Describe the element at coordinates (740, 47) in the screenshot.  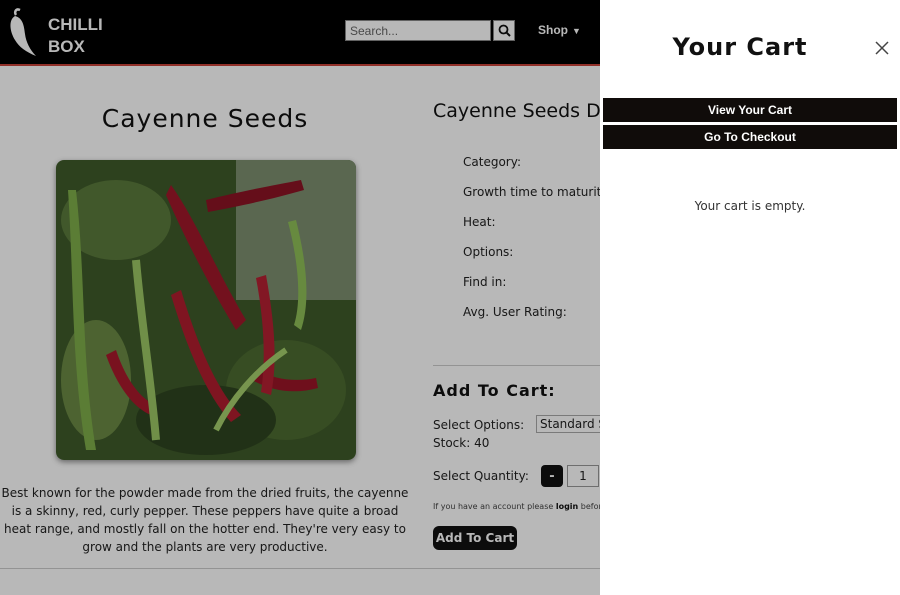
I see `cart-title: Your Cart` at that location.